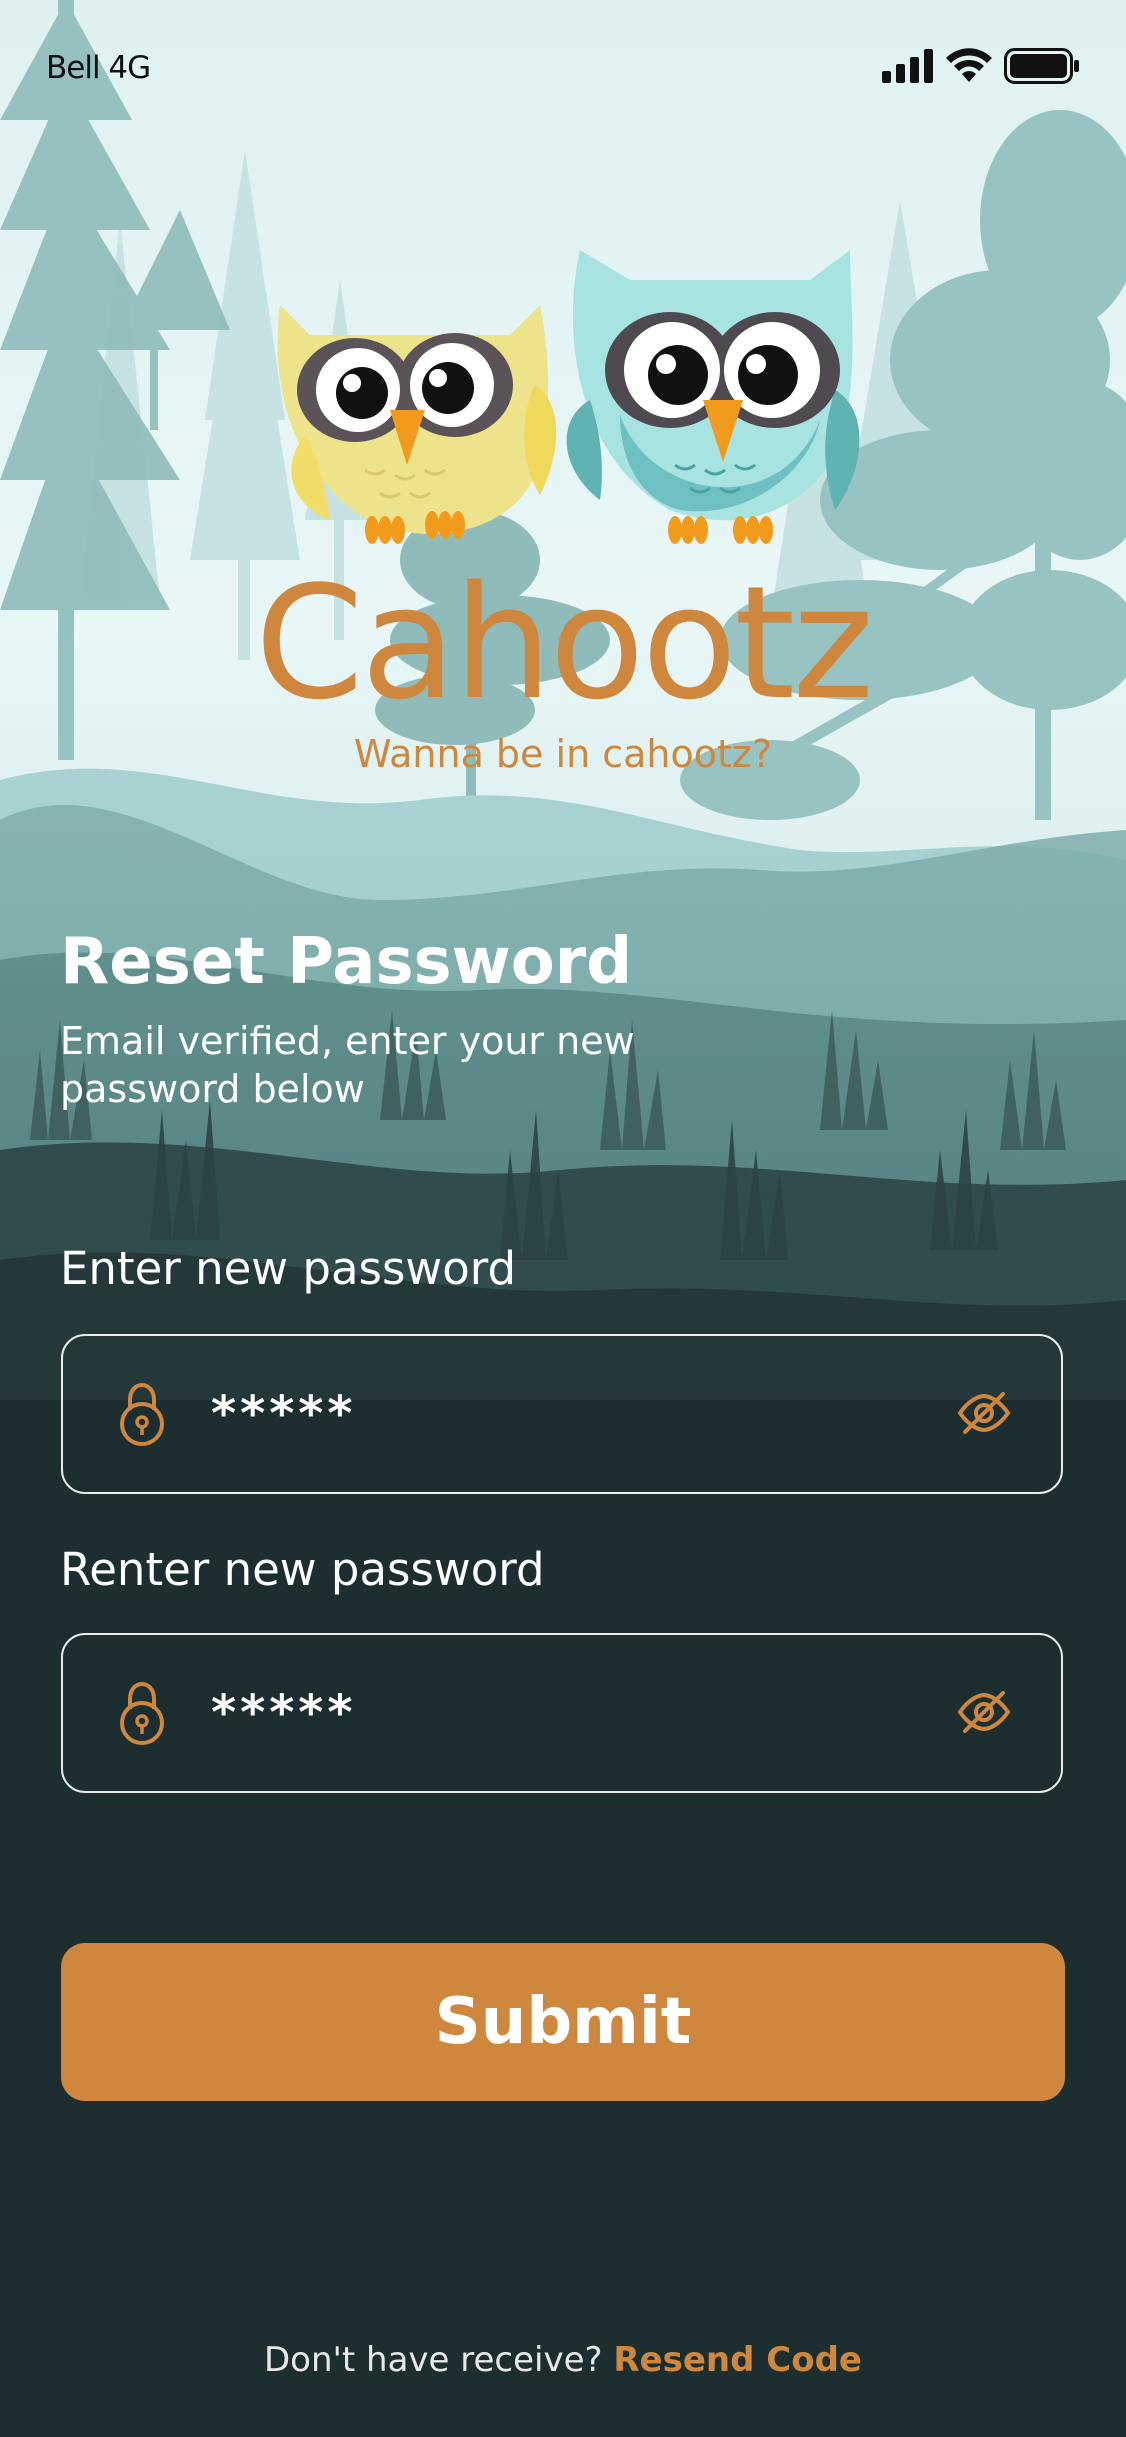 The height and width of the screenshot is (2437, 1126). I want to click on confirm-password-label: Renter new password, so click(302, 1569).